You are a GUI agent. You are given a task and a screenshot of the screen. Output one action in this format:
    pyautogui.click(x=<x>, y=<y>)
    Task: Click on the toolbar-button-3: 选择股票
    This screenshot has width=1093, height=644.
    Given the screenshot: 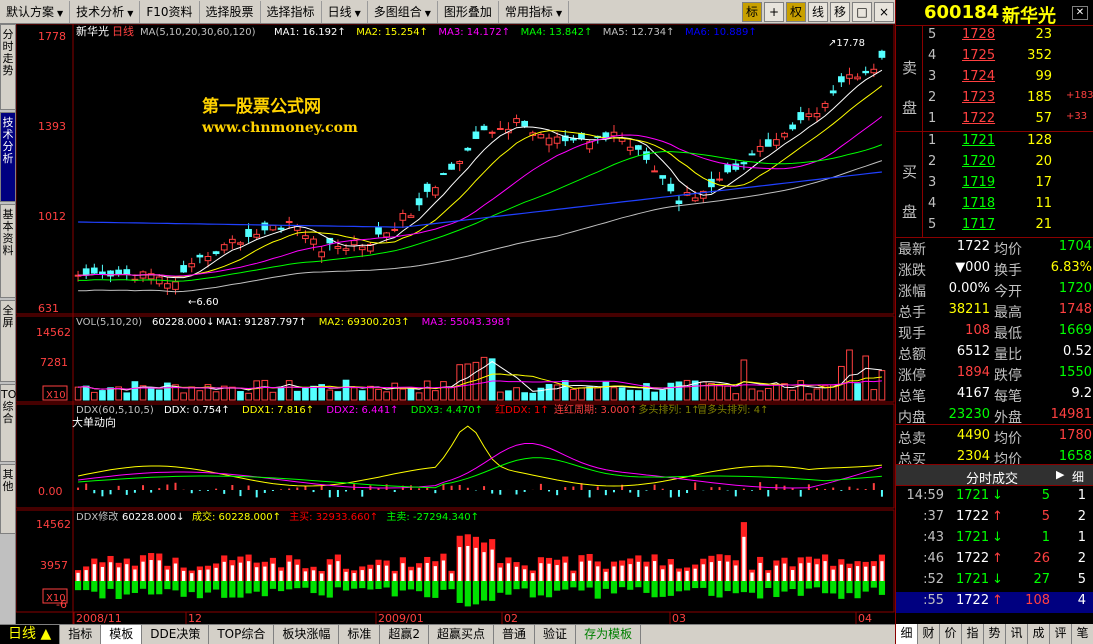 What is the action you would take?
    pyautogui.click(x=230, y=11)
    